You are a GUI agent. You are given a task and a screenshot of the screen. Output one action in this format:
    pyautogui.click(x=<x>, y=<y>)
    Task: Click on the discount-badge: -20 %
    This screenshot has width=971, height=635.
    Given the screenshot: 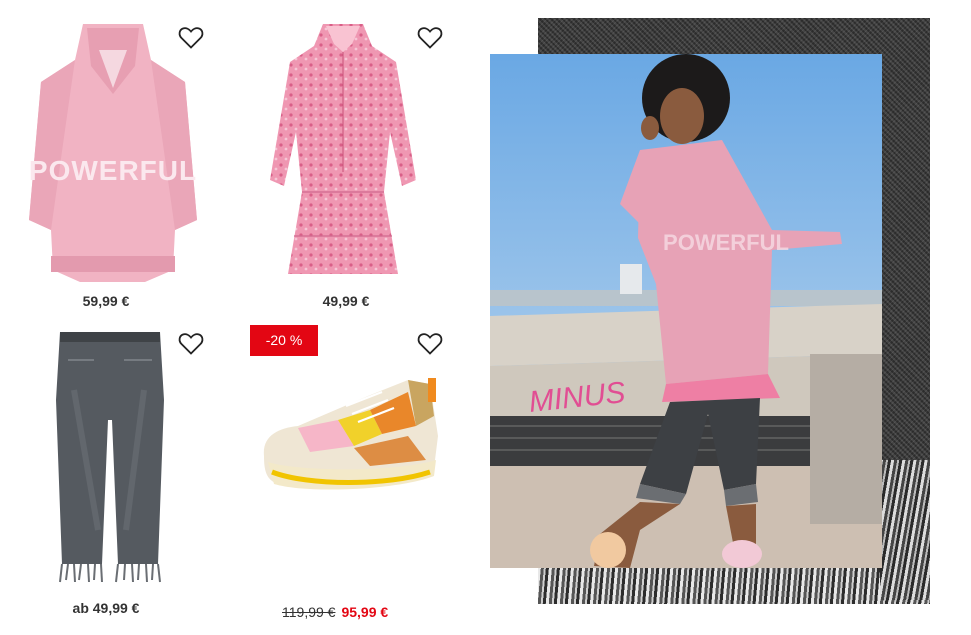 What is the action you would take?
    pyautogui.click(x=284, y=340)
    